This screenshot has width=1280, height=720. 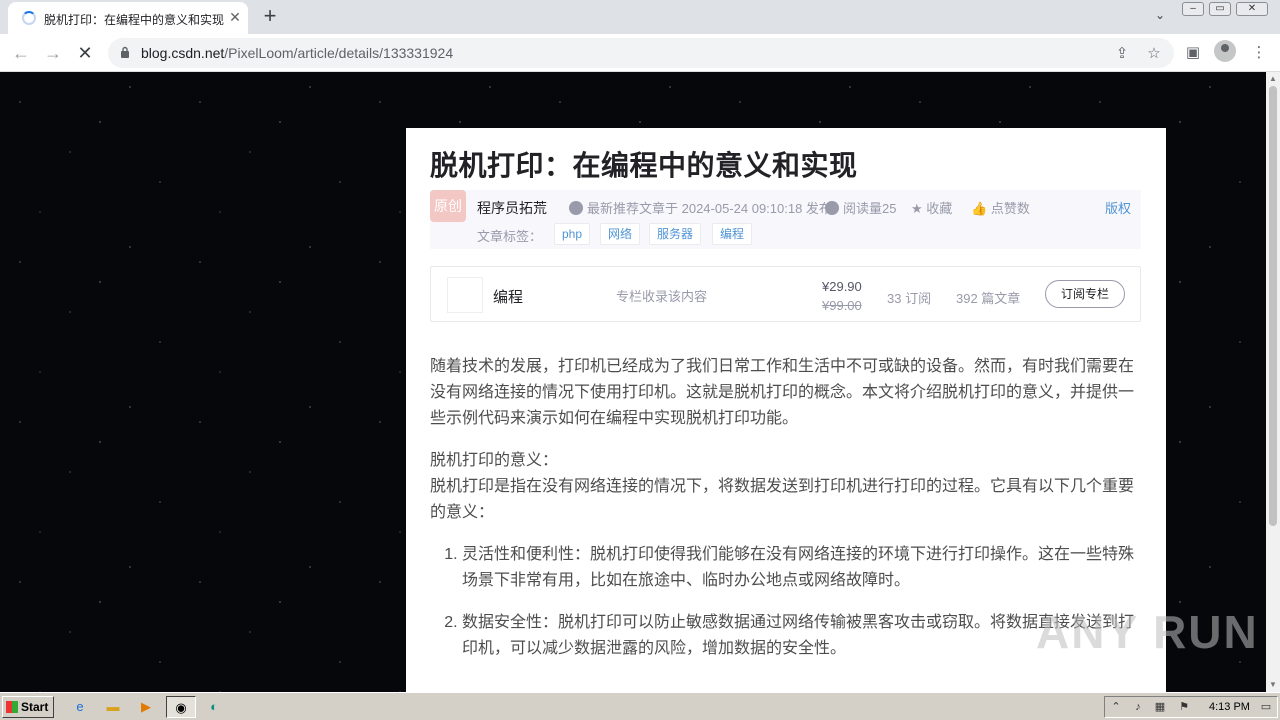 I want to click on tag-php: php, so click(x=572, y=234).